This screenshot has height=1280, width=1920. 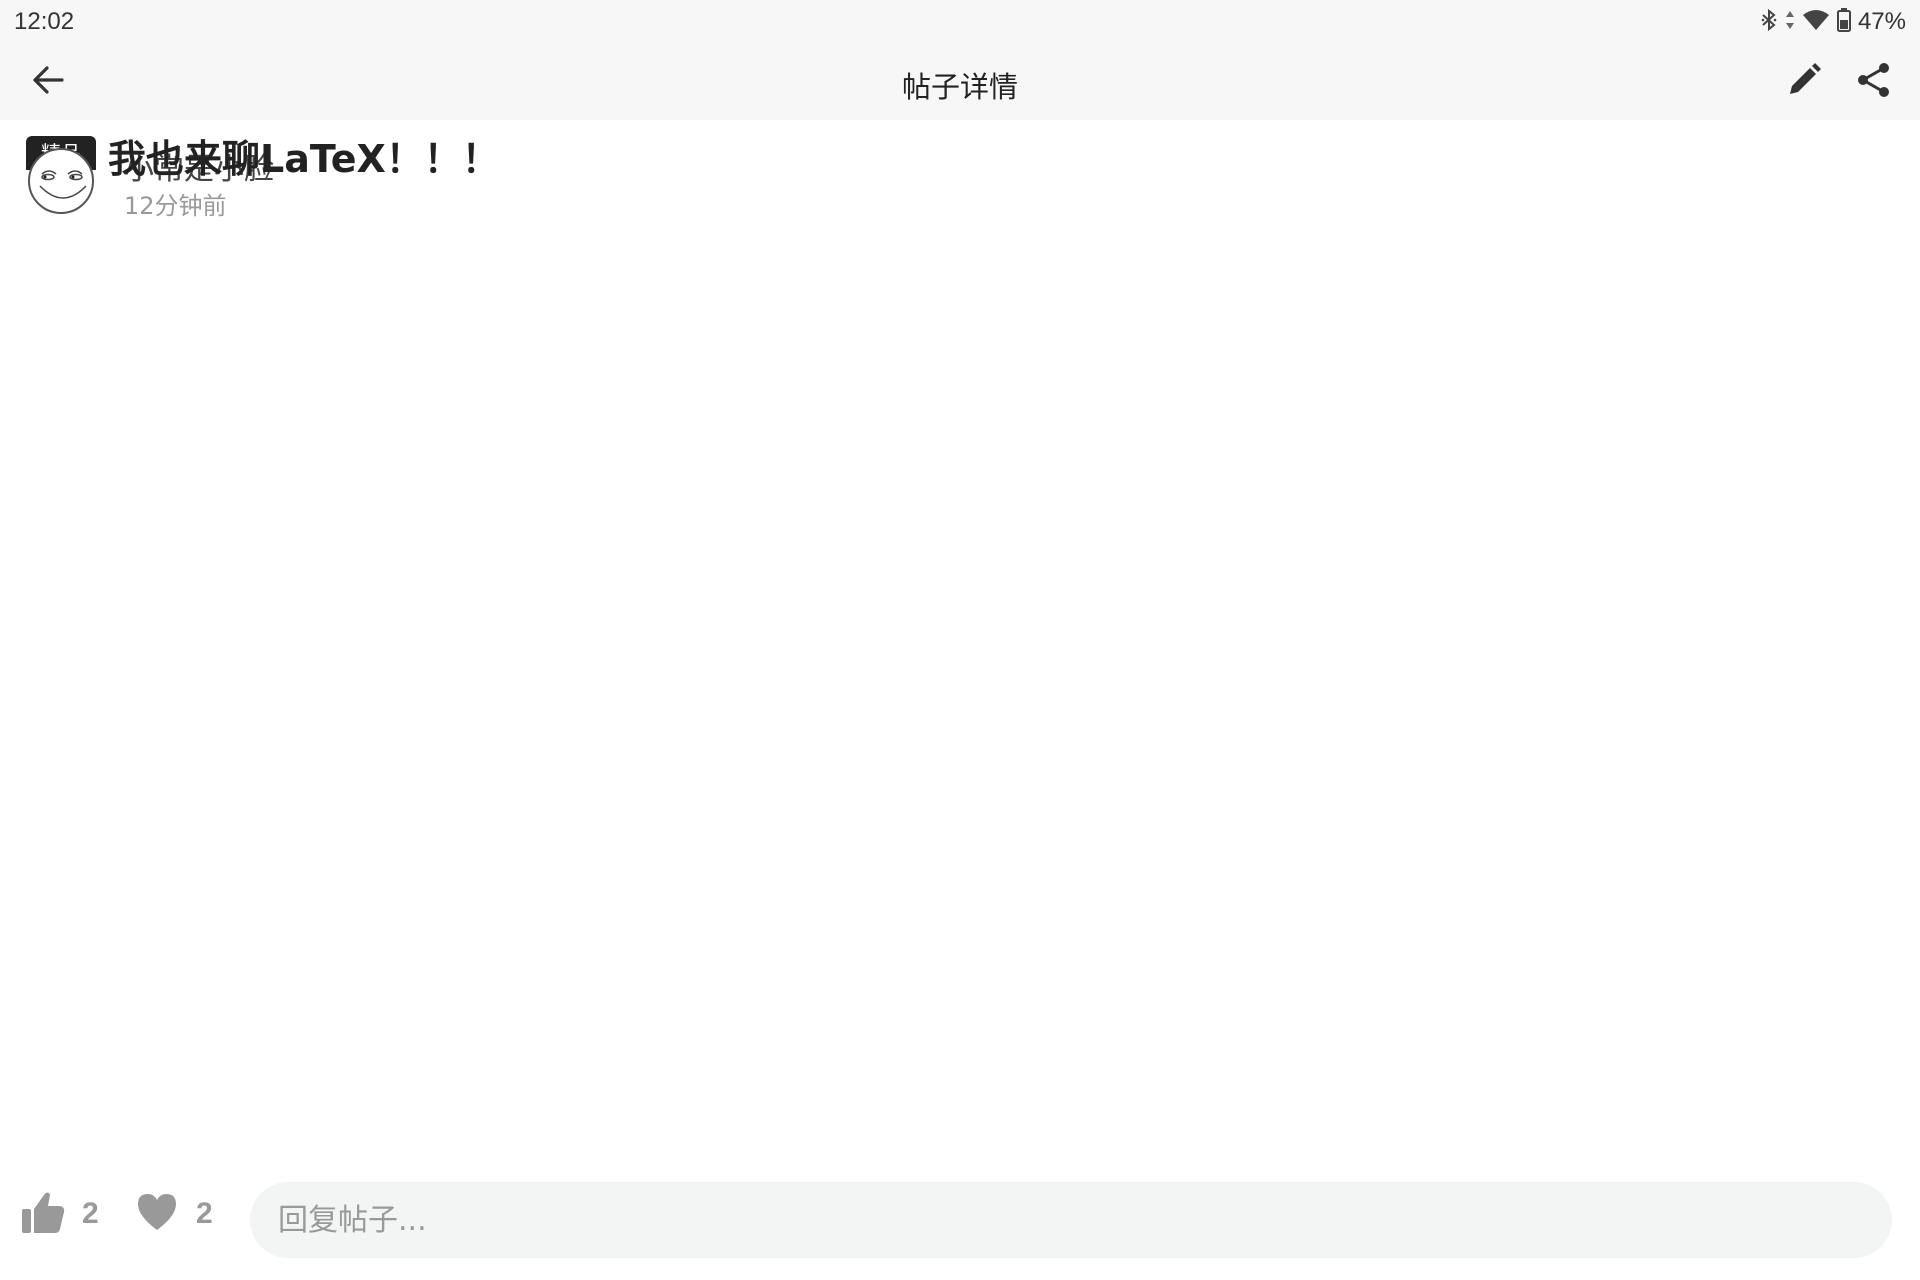 I want to click on reply-input, so click(x=1071, y=1220).